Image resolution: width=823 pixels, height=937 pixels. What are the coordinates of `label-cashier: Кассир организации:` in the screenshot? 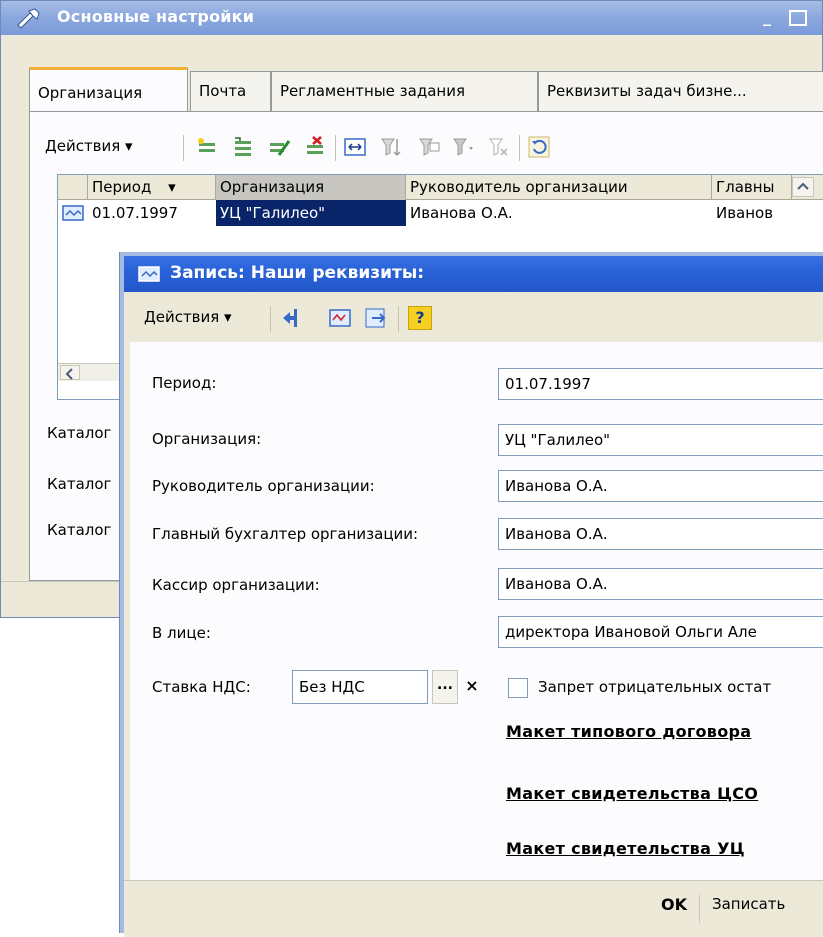 It's located at (236, 585).